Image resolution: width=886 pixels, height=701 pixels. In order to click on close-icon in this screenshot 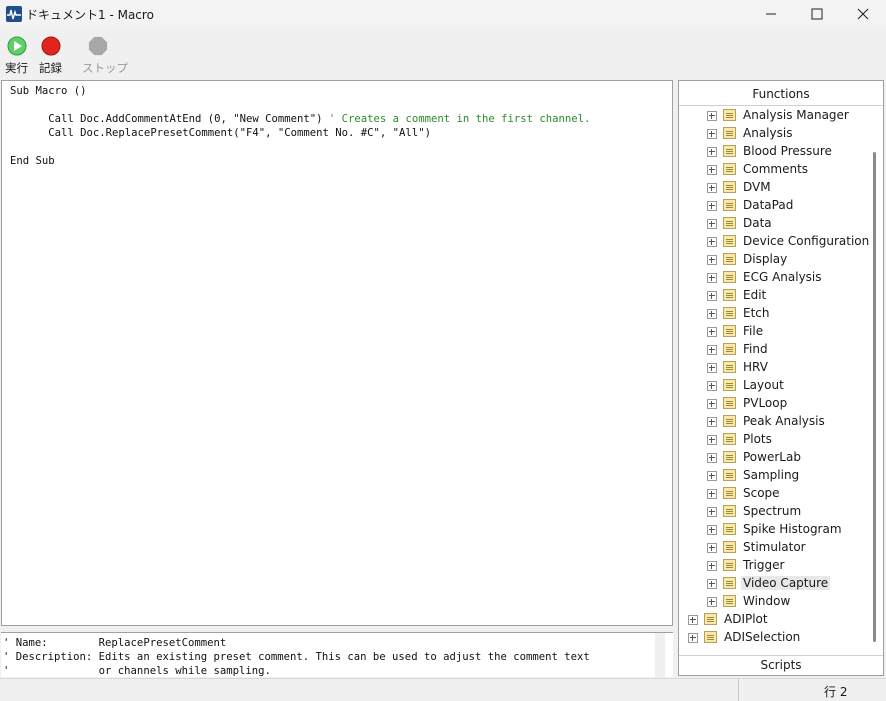, I will do `click(863, 14)`.